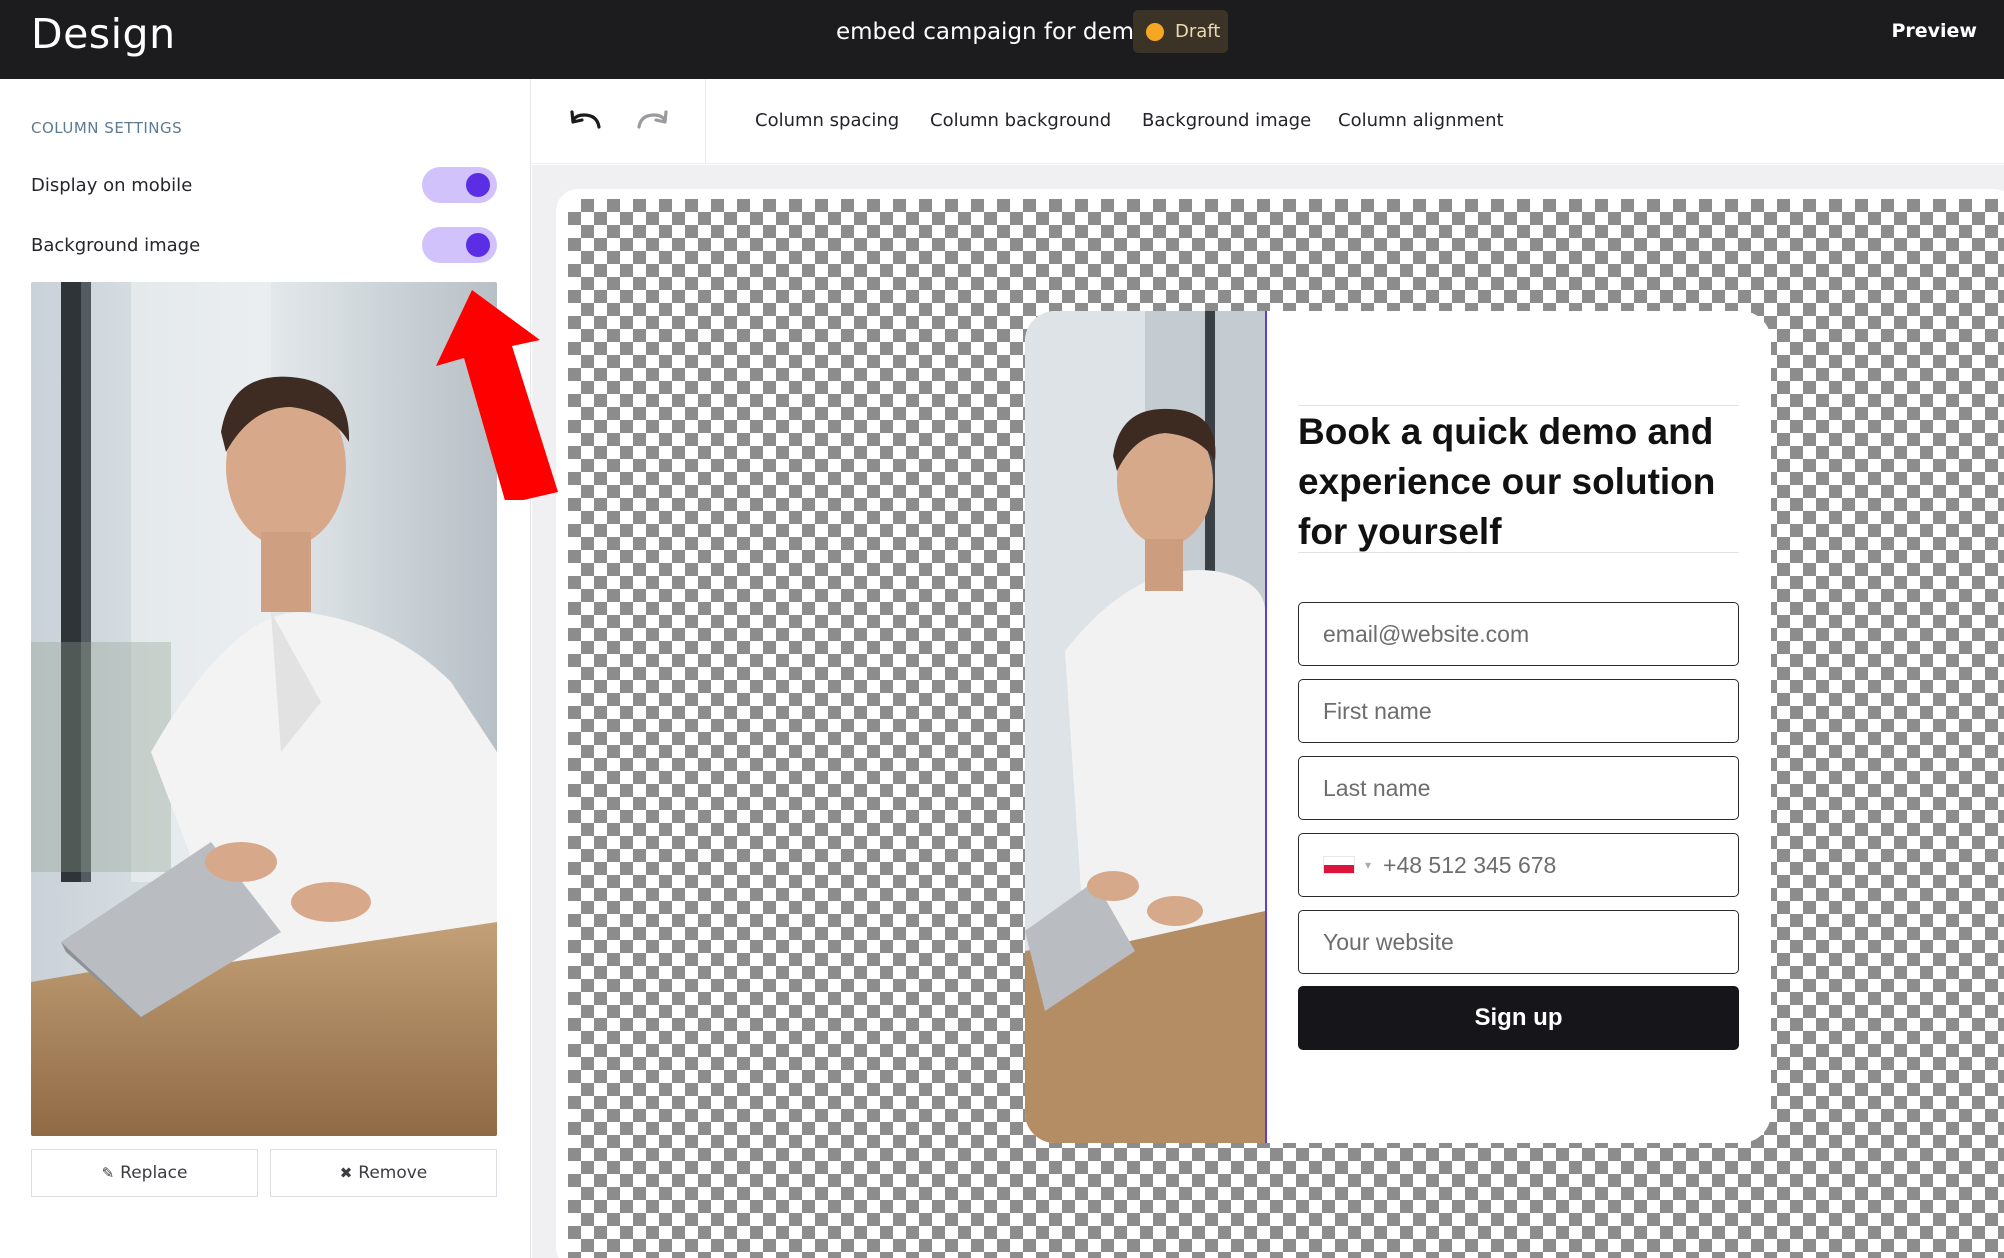 The height and width of the screenshot is (1258, 2004). I want to click on website-field: Your website, so click(1518, 942).